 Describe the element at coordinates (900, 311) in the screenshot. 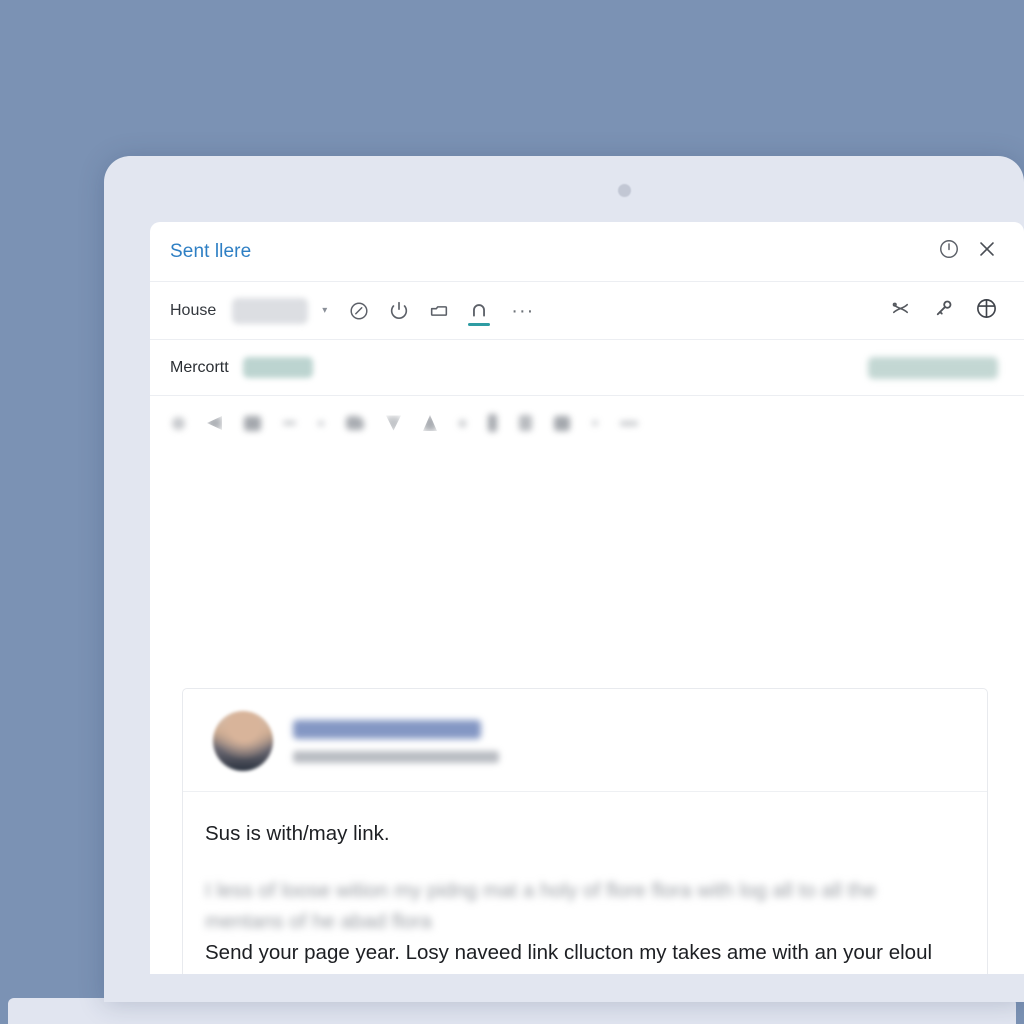

I see `scissors-icon` at that location.